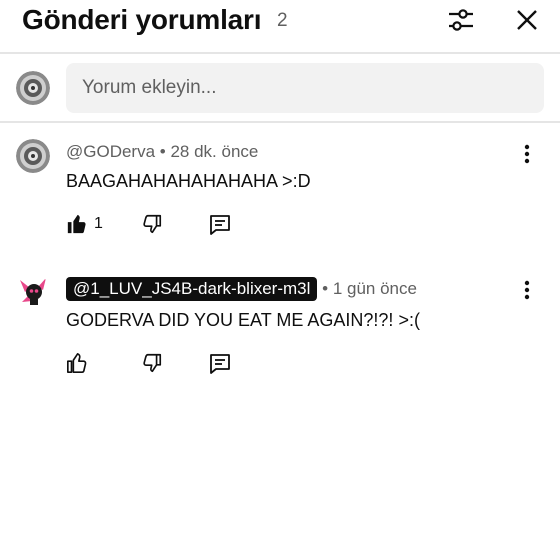 The height and width of the screenshot is (560, 560). I want to click on comment-meta: @1_LUV_JS4B-dark-blixer-m3l • 1 gün önce, so click(241, 289).